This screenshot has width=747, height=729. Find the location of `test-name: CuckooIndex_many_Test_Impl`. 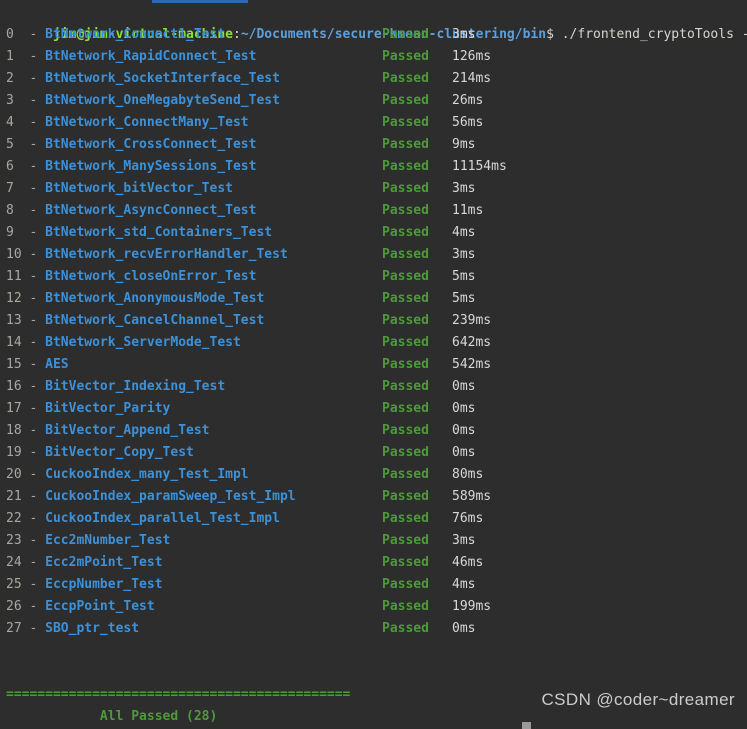

test-name: CuckooIndex_many_Test_Impl is located at coordinates (147, 474).